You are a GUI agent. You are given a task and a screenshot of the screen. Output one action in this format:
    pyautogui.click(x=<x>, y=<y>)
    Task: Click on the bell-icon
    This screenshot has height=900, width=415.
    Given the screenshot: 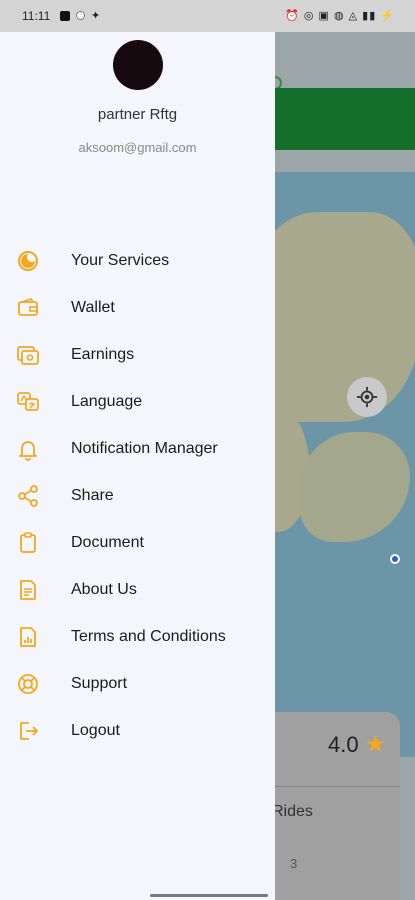 What is the action you would take?
    pyautogui.click(x=28, y=449)
    